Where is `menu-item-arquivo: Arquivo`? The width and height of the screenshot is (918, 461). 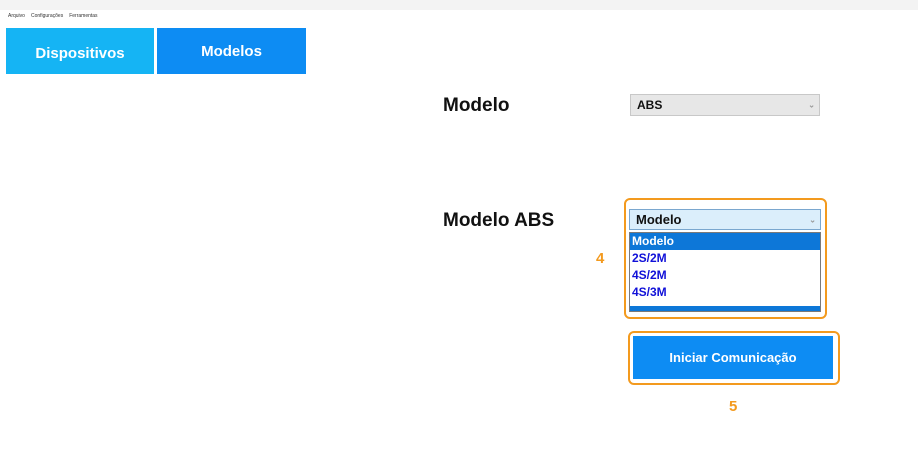 menu-item-arquivo: Arquivo is located at coordinates (16, 16).